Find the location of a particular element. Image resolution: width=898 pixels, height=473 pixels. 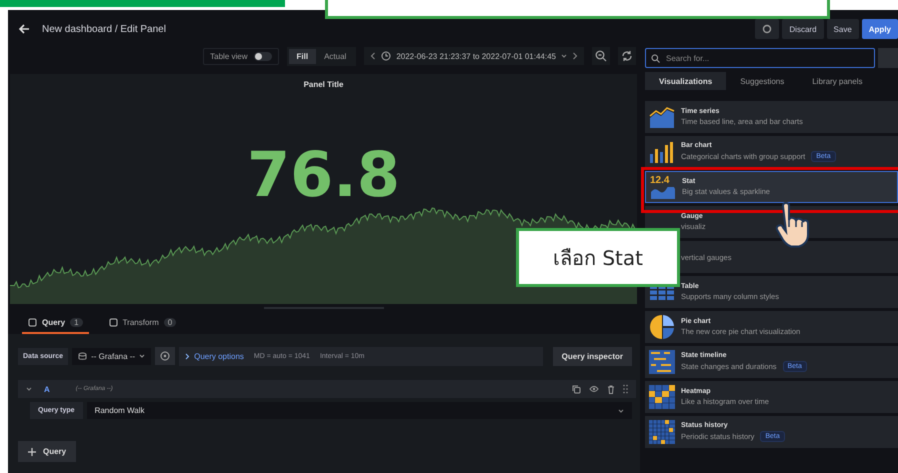

chevron-right-icon is located at coordinates (575, 56).